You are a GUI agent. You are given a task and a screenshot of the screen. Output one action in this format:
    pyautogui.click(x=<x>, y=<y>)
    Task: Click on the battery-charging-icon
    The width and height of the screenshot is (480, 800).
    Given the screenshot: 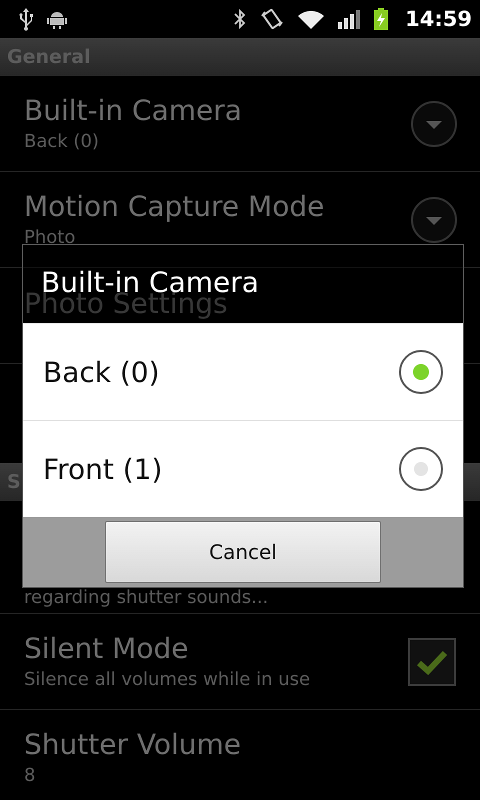 What is the action you would take?
    pyautogui.click(x=381, y=19)
    